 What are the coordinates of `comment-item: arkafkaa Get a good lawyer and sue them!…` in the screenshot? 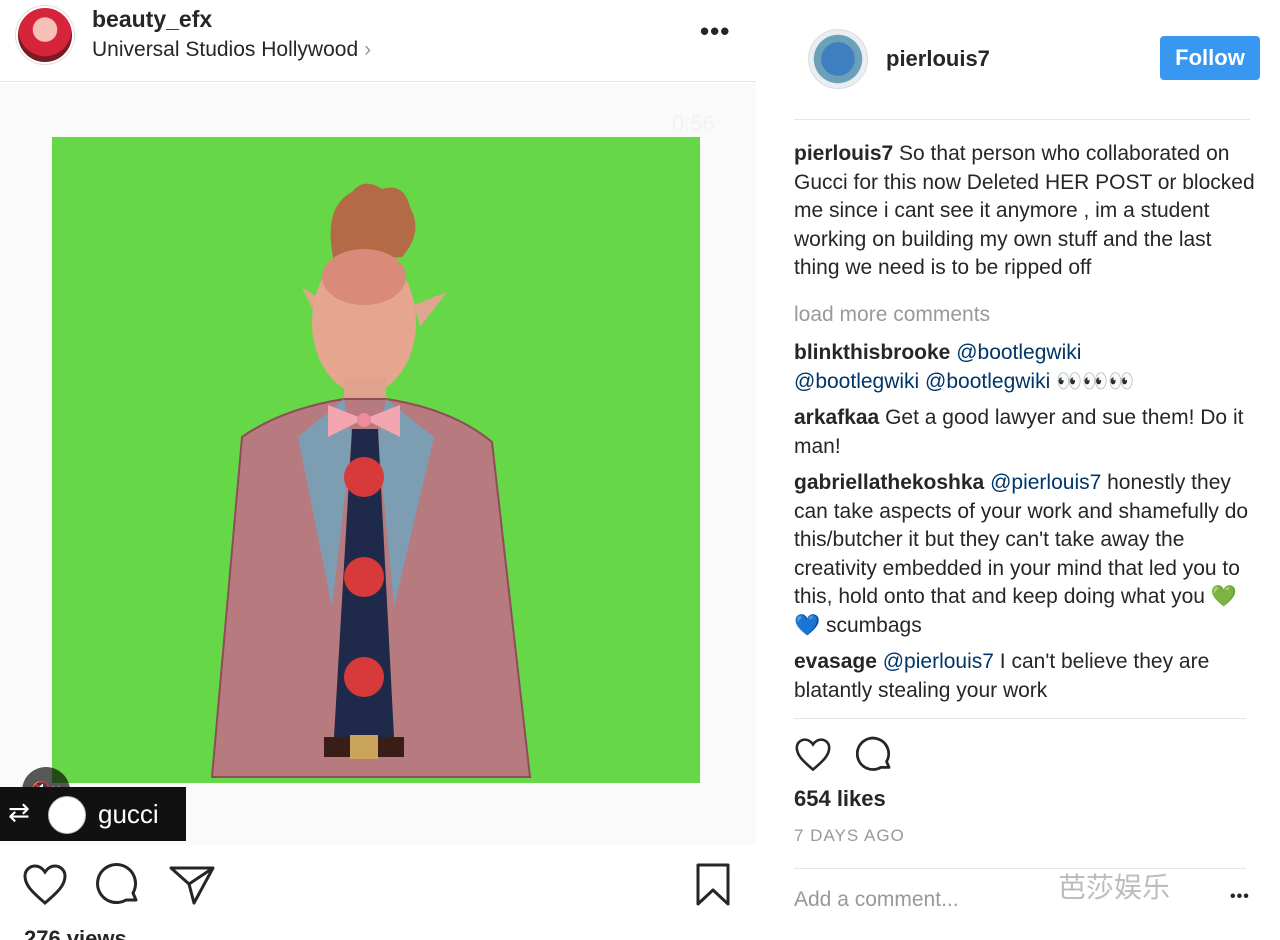 It's located at (1025, 432).